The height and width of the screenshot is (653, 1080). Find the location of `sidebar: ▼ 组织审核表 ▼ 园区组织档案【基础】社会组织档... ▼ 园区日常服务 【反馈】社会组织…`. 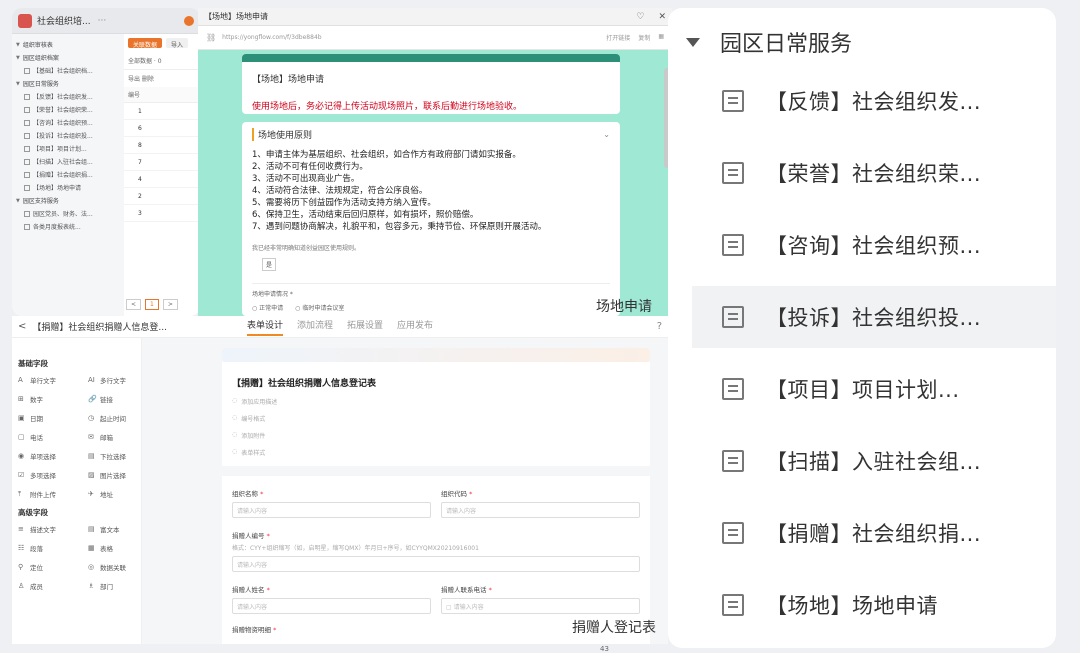

sidebar: ▼ 组织审核表 ▼ 园区组织档案【基础】社会组织档... ▼ 园区日常服务 【反馈】社会组织… is located at coordinates (68, 175).